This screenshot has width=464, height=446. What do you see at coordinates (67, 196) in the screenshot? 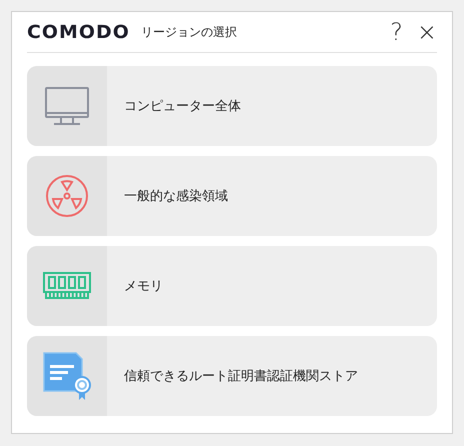
I see `radiation-icon` at bounding box center [67, 196].